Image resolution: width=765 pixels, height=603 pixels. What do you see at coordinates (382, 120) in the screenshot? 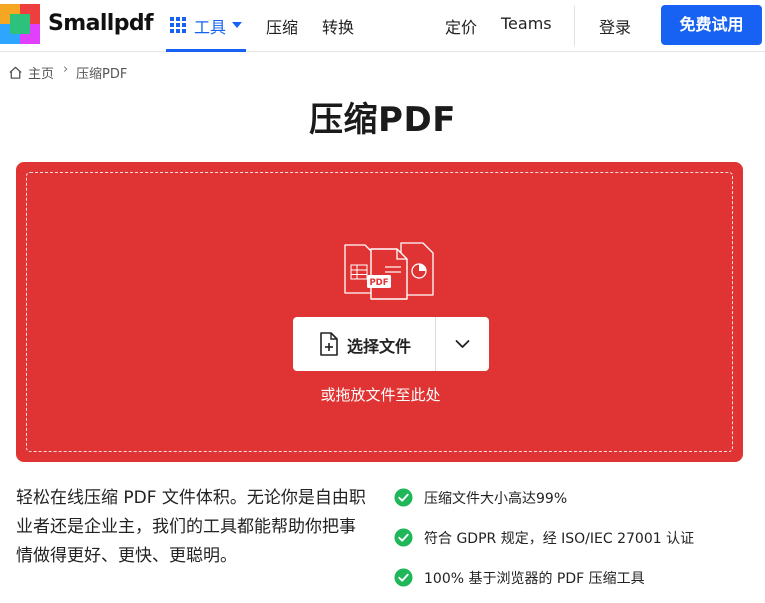
I see `page-title: 压缩PDF` at bounding box center [382, 120].